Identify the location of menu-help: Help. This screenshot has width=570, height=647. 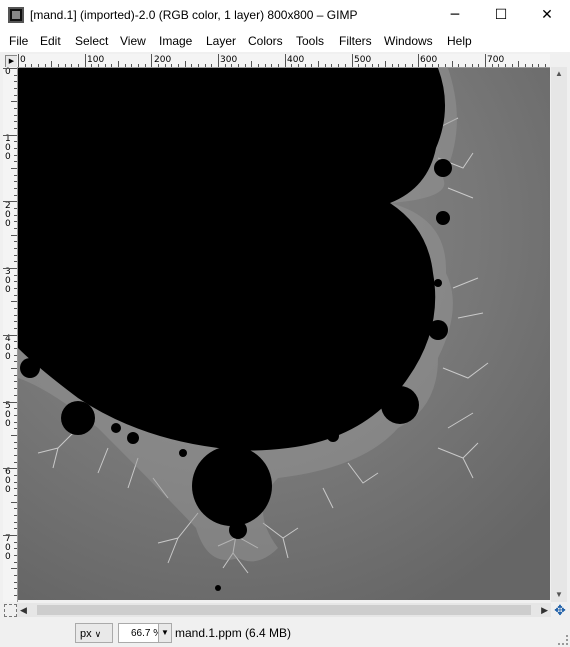
(459, 41).